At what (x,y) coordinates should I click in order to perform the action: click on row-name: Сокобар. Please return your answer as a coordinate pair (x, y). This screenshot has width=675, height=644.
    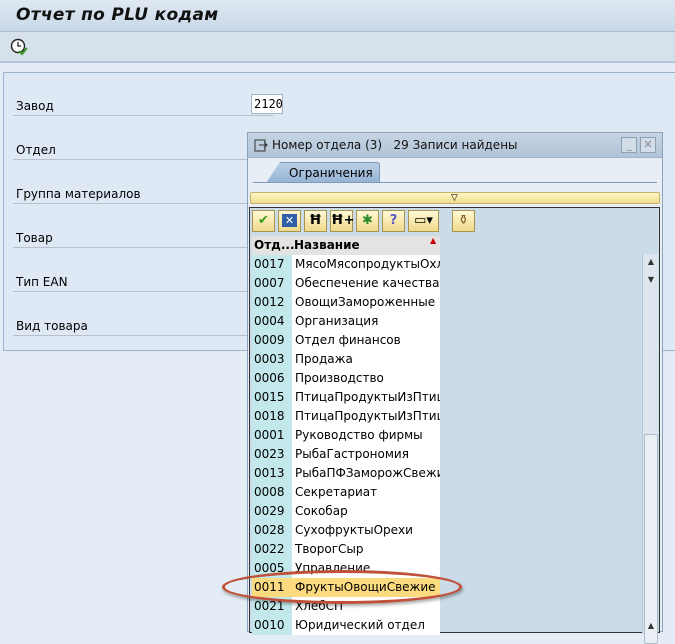
    Looking at the image, I should click on (366, 511).